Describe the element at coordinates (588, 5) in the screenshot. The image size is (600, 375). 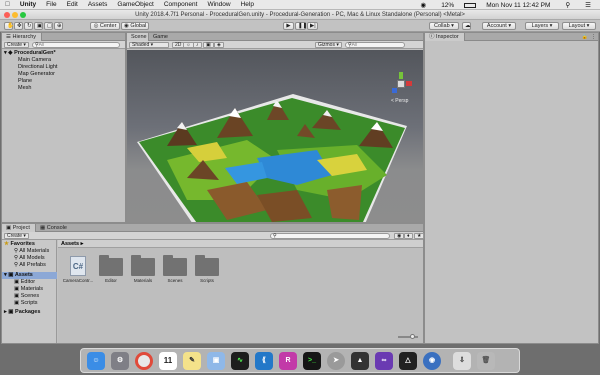
I see `menu-list-icon: ☰` at that location.